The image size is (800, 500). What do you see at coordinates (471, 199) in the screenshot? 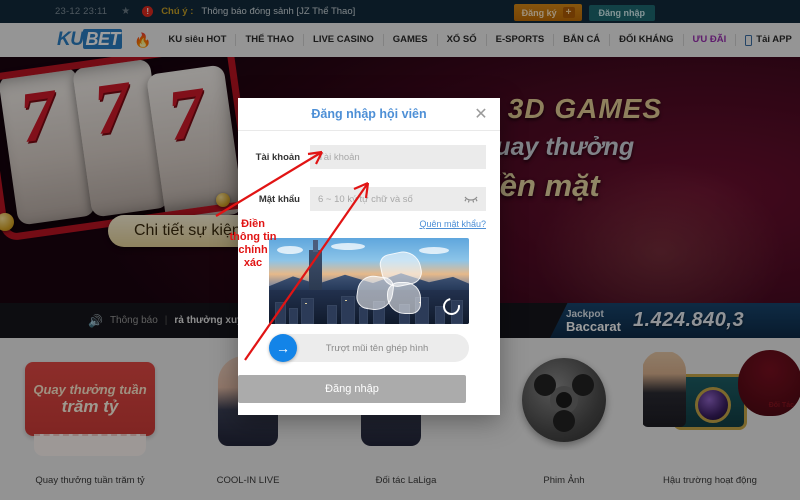
I see `eye-off-icon` at bounding box center [471, 199].